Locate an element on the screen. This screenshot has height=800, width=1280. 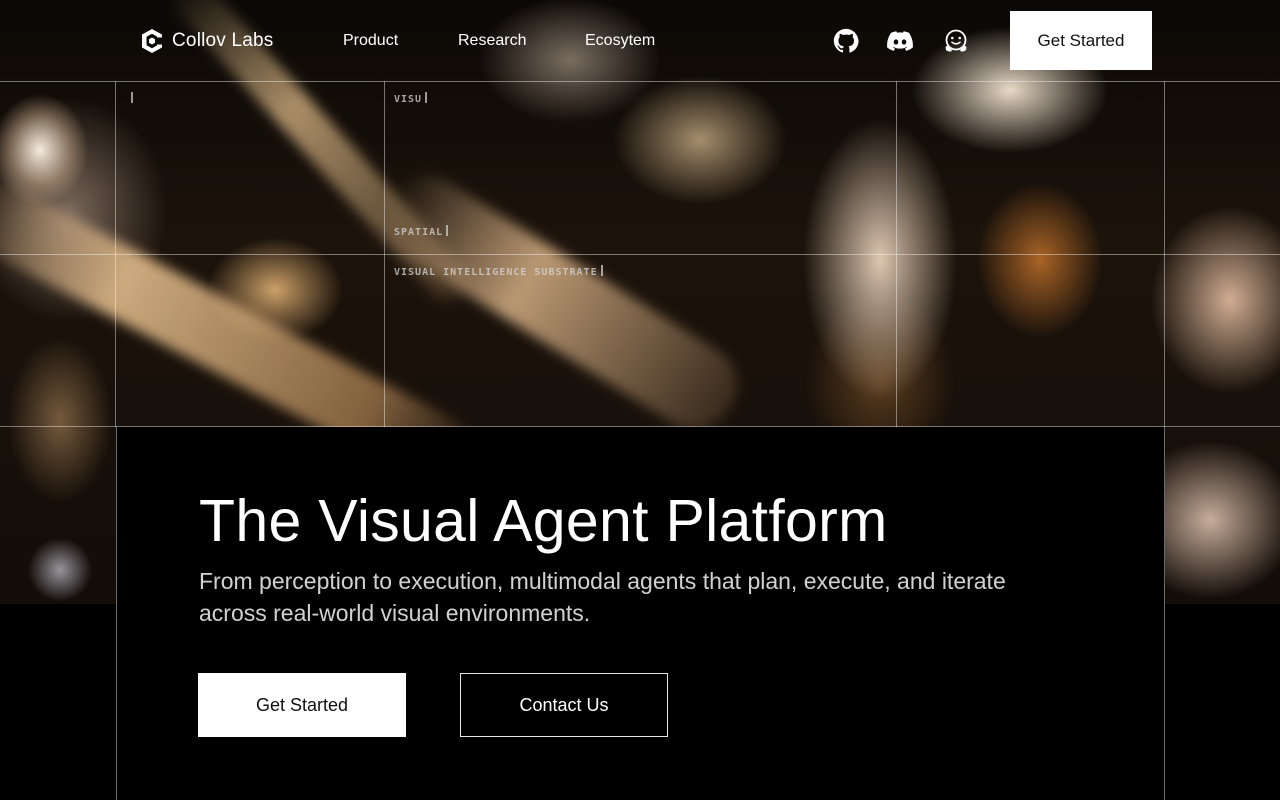
hero-title: The Visual Agent Platform is located at coordinates (543, 521).